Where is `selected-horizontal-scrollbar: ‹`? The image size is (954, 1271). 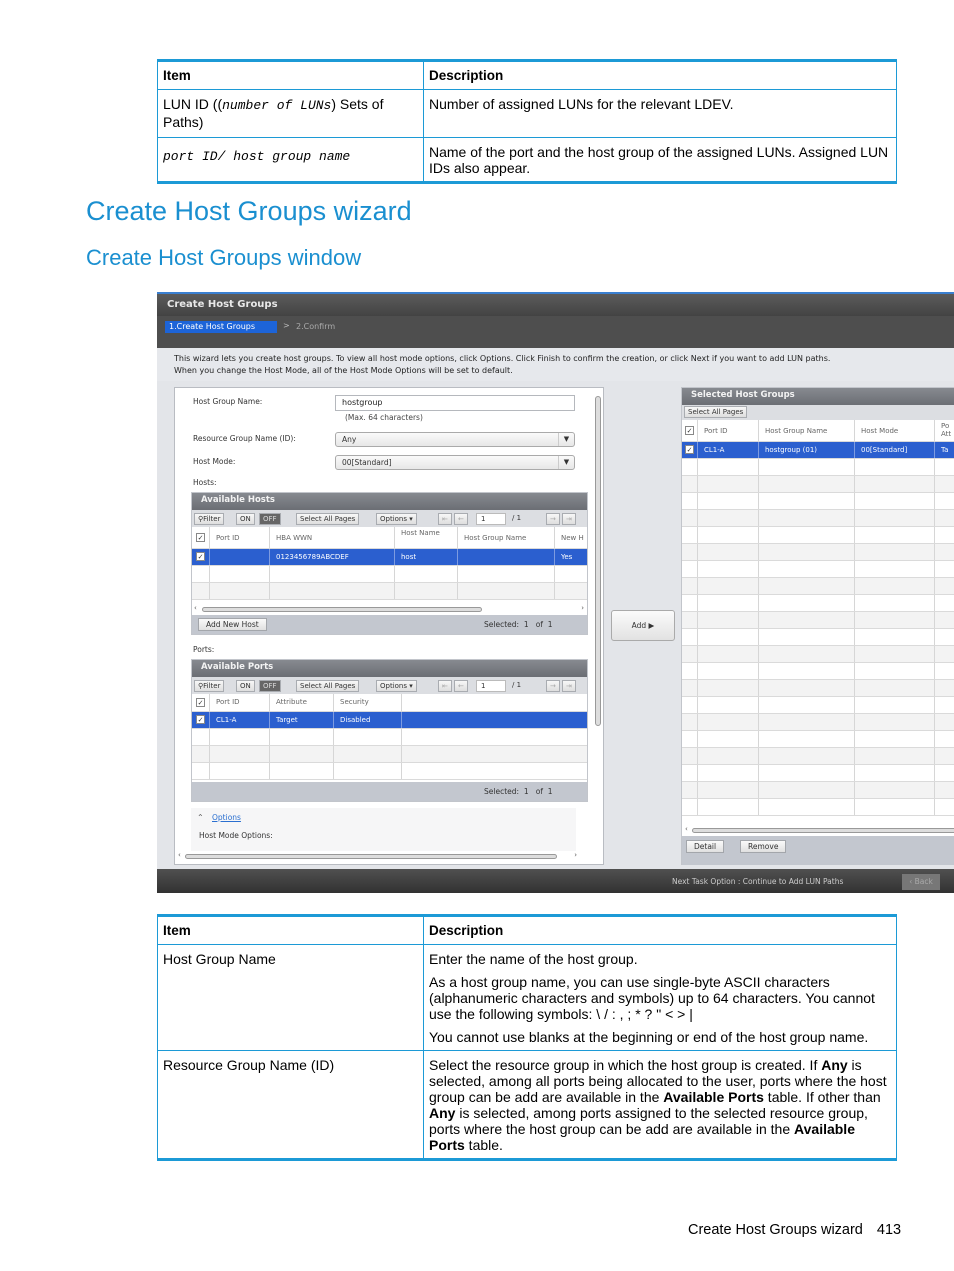 selected-horizontal-scrollbar: ‹ is located at coordinates (818, 830).